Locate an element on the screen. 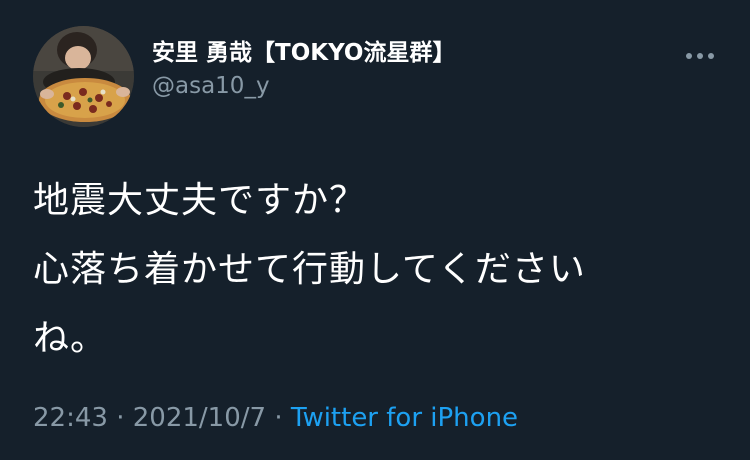  tweet-text-line: 心落ち着かせて行動してください is located at coordinates (309, 269).